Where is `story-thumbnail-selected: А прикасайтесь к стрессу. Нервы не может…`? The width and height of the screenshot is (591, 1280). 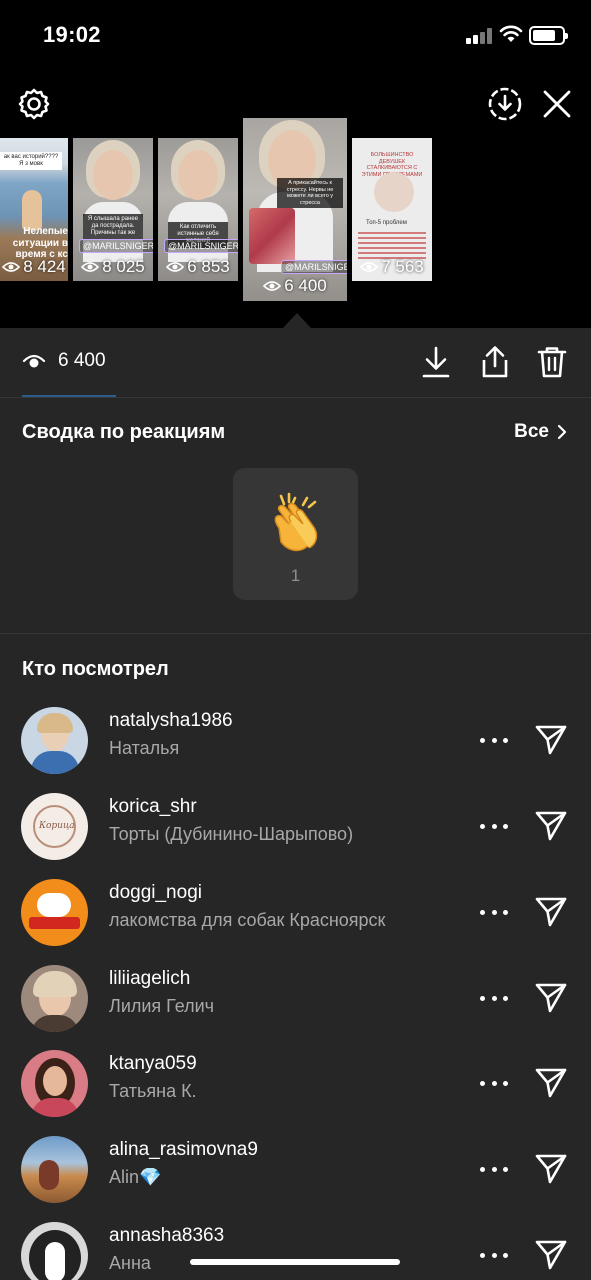
story-thumbnail-selected: А прикасайтесь к стрессу. Нервы не может… is located at coordinates (295, 209).